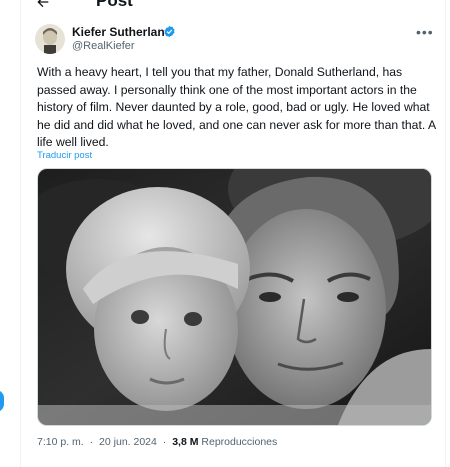 Image resolution: width=450 pixels, height=467 pixels. What do you see at coordinates (128, 442) in the screenshot?
I see `post-date: 20 jun. 2024` at bounding box center [128, 442].